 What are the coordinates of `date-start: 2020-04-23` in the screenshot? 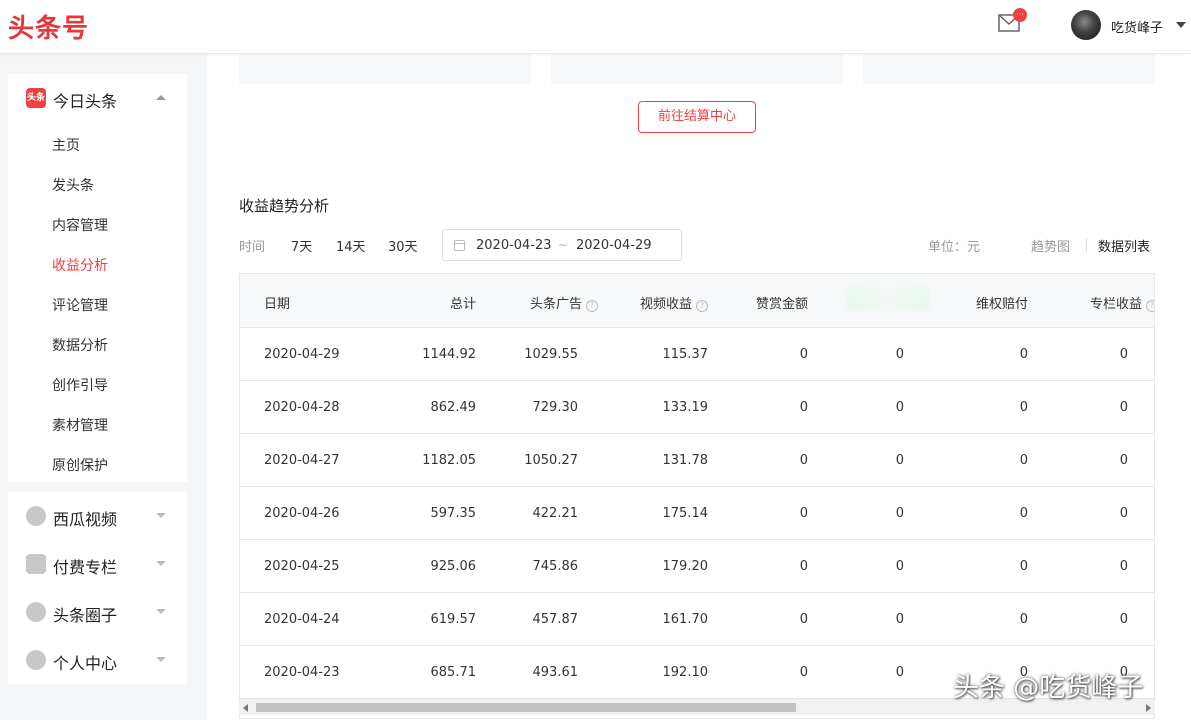 It's located at (514, 245).